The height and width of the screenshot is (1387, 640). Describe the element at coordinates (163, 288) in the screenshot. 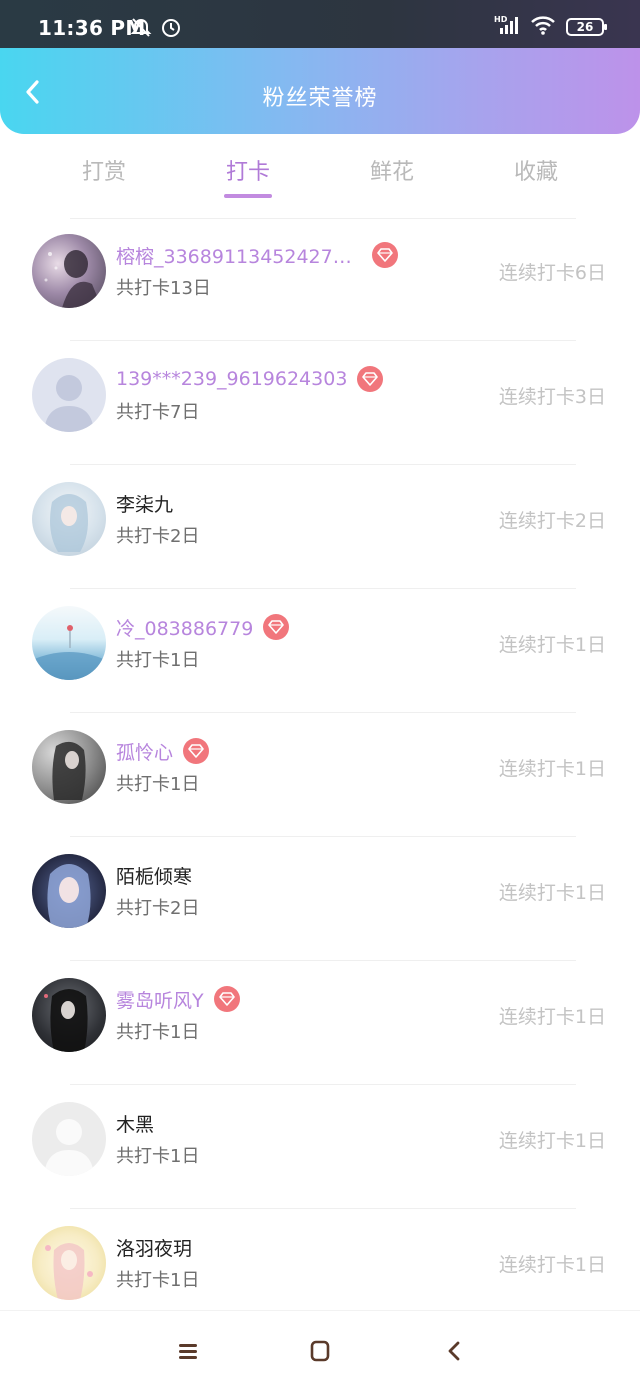

I see `total-checkins: 共打卡13日` at that location.